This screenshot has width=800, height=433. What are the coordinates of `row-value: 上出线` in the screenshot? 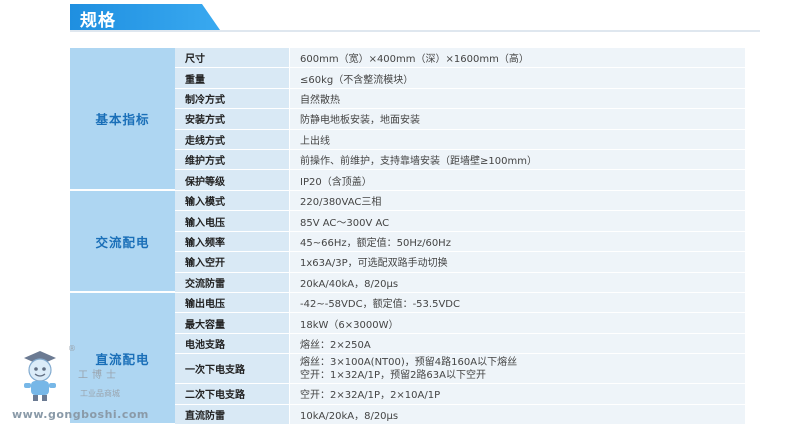 It's located at (517, 139).